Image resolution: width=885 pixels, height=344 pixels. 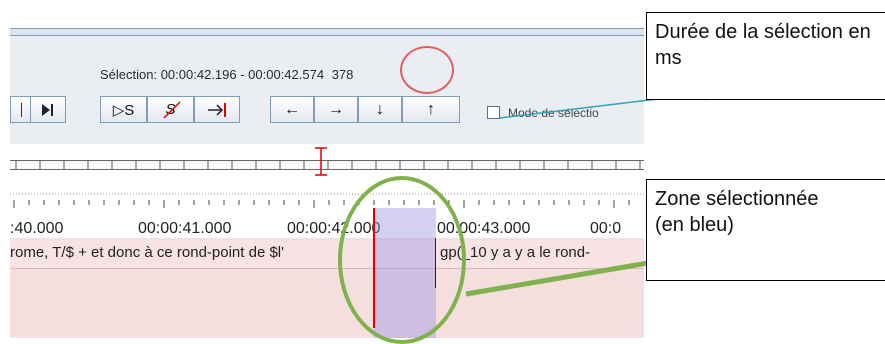 What do you see at coordinates (560, 278) in the screenshot?
I see `green-arrow-line` at bounding box center [560, 278].